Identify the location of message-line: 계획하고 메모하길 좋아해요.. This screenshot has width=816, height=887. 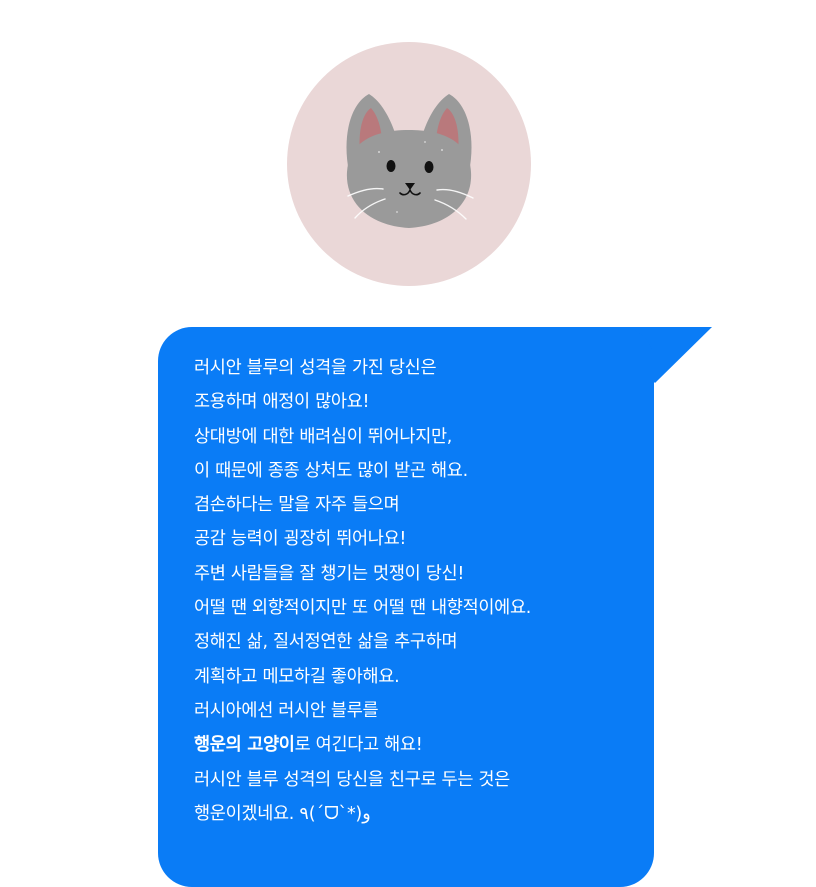
(297, 676).